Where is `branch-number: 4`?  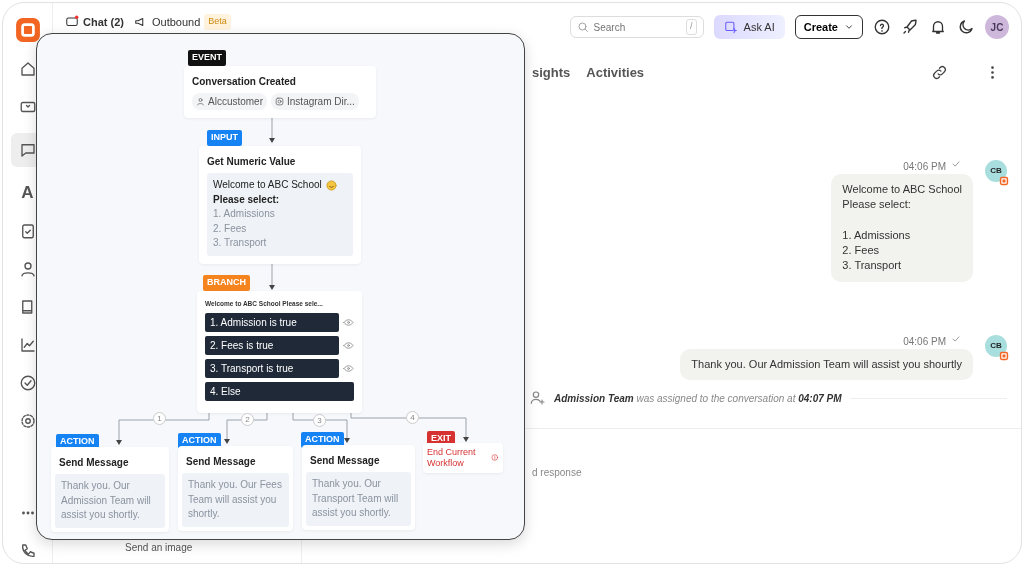 branch-number: 4 is located at coordinates (412, 417).